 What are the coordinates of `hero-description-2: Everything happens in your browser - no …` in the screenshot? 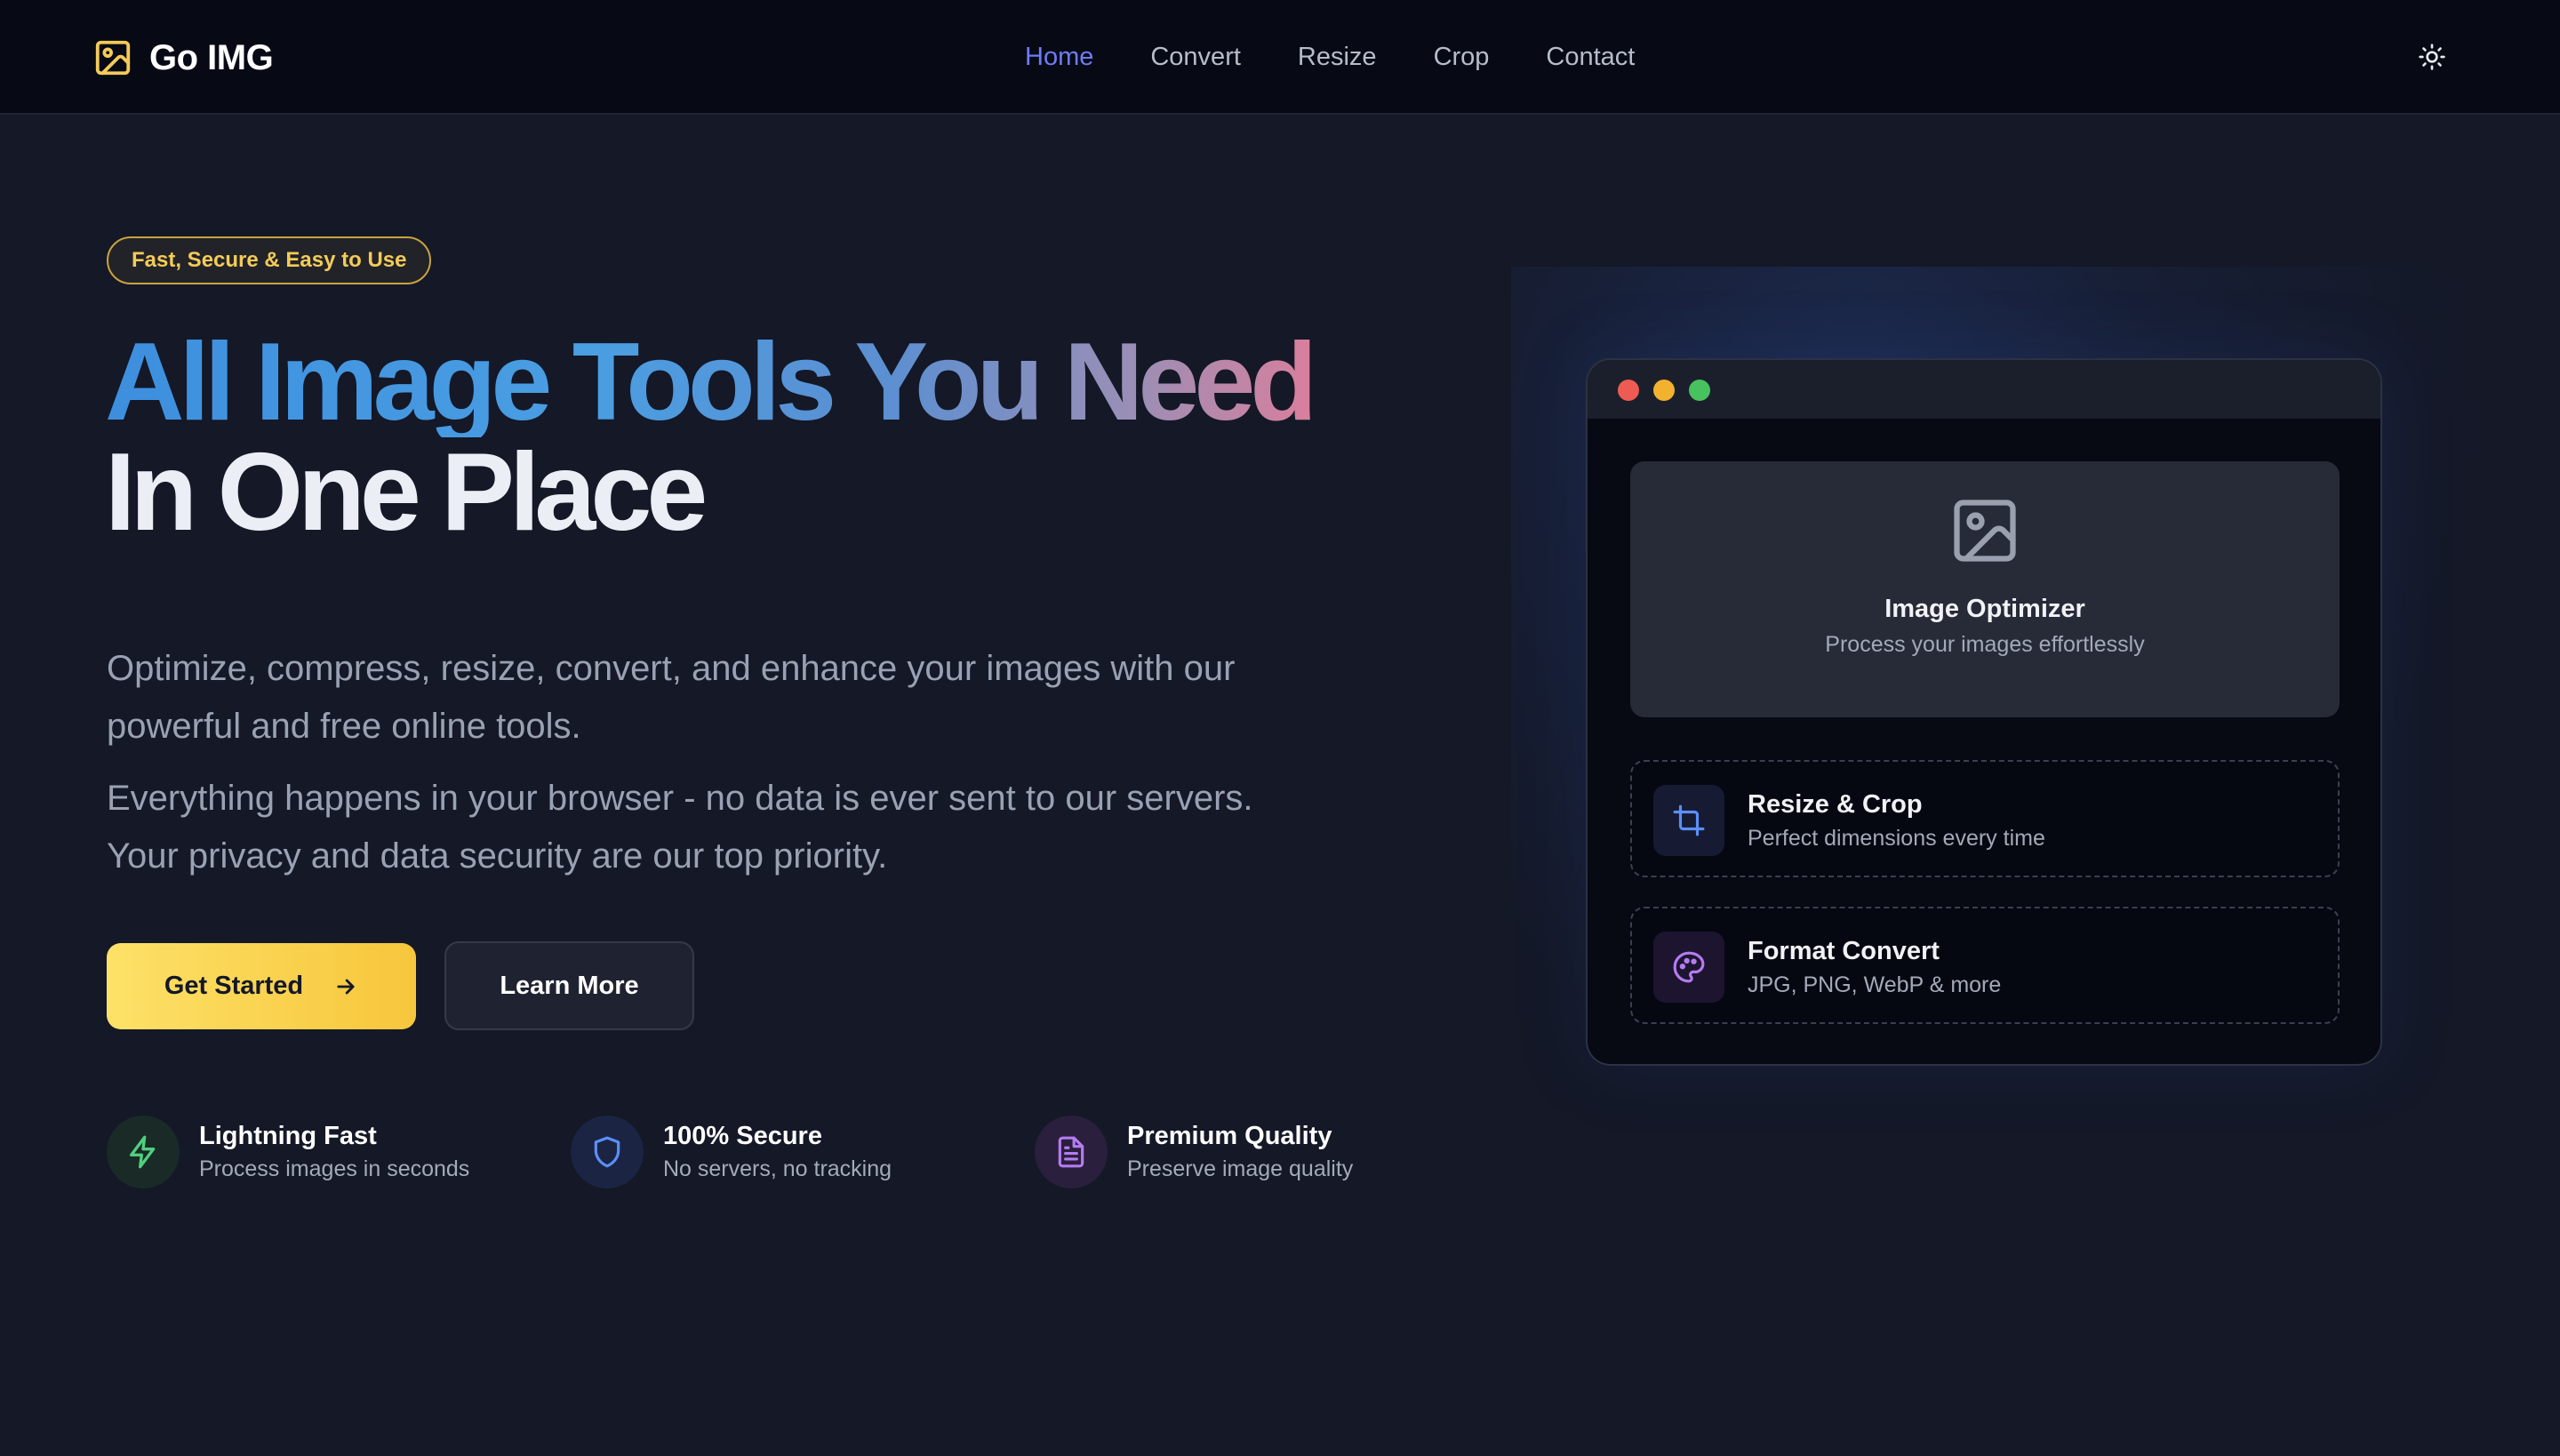 It's located at (680, 827).